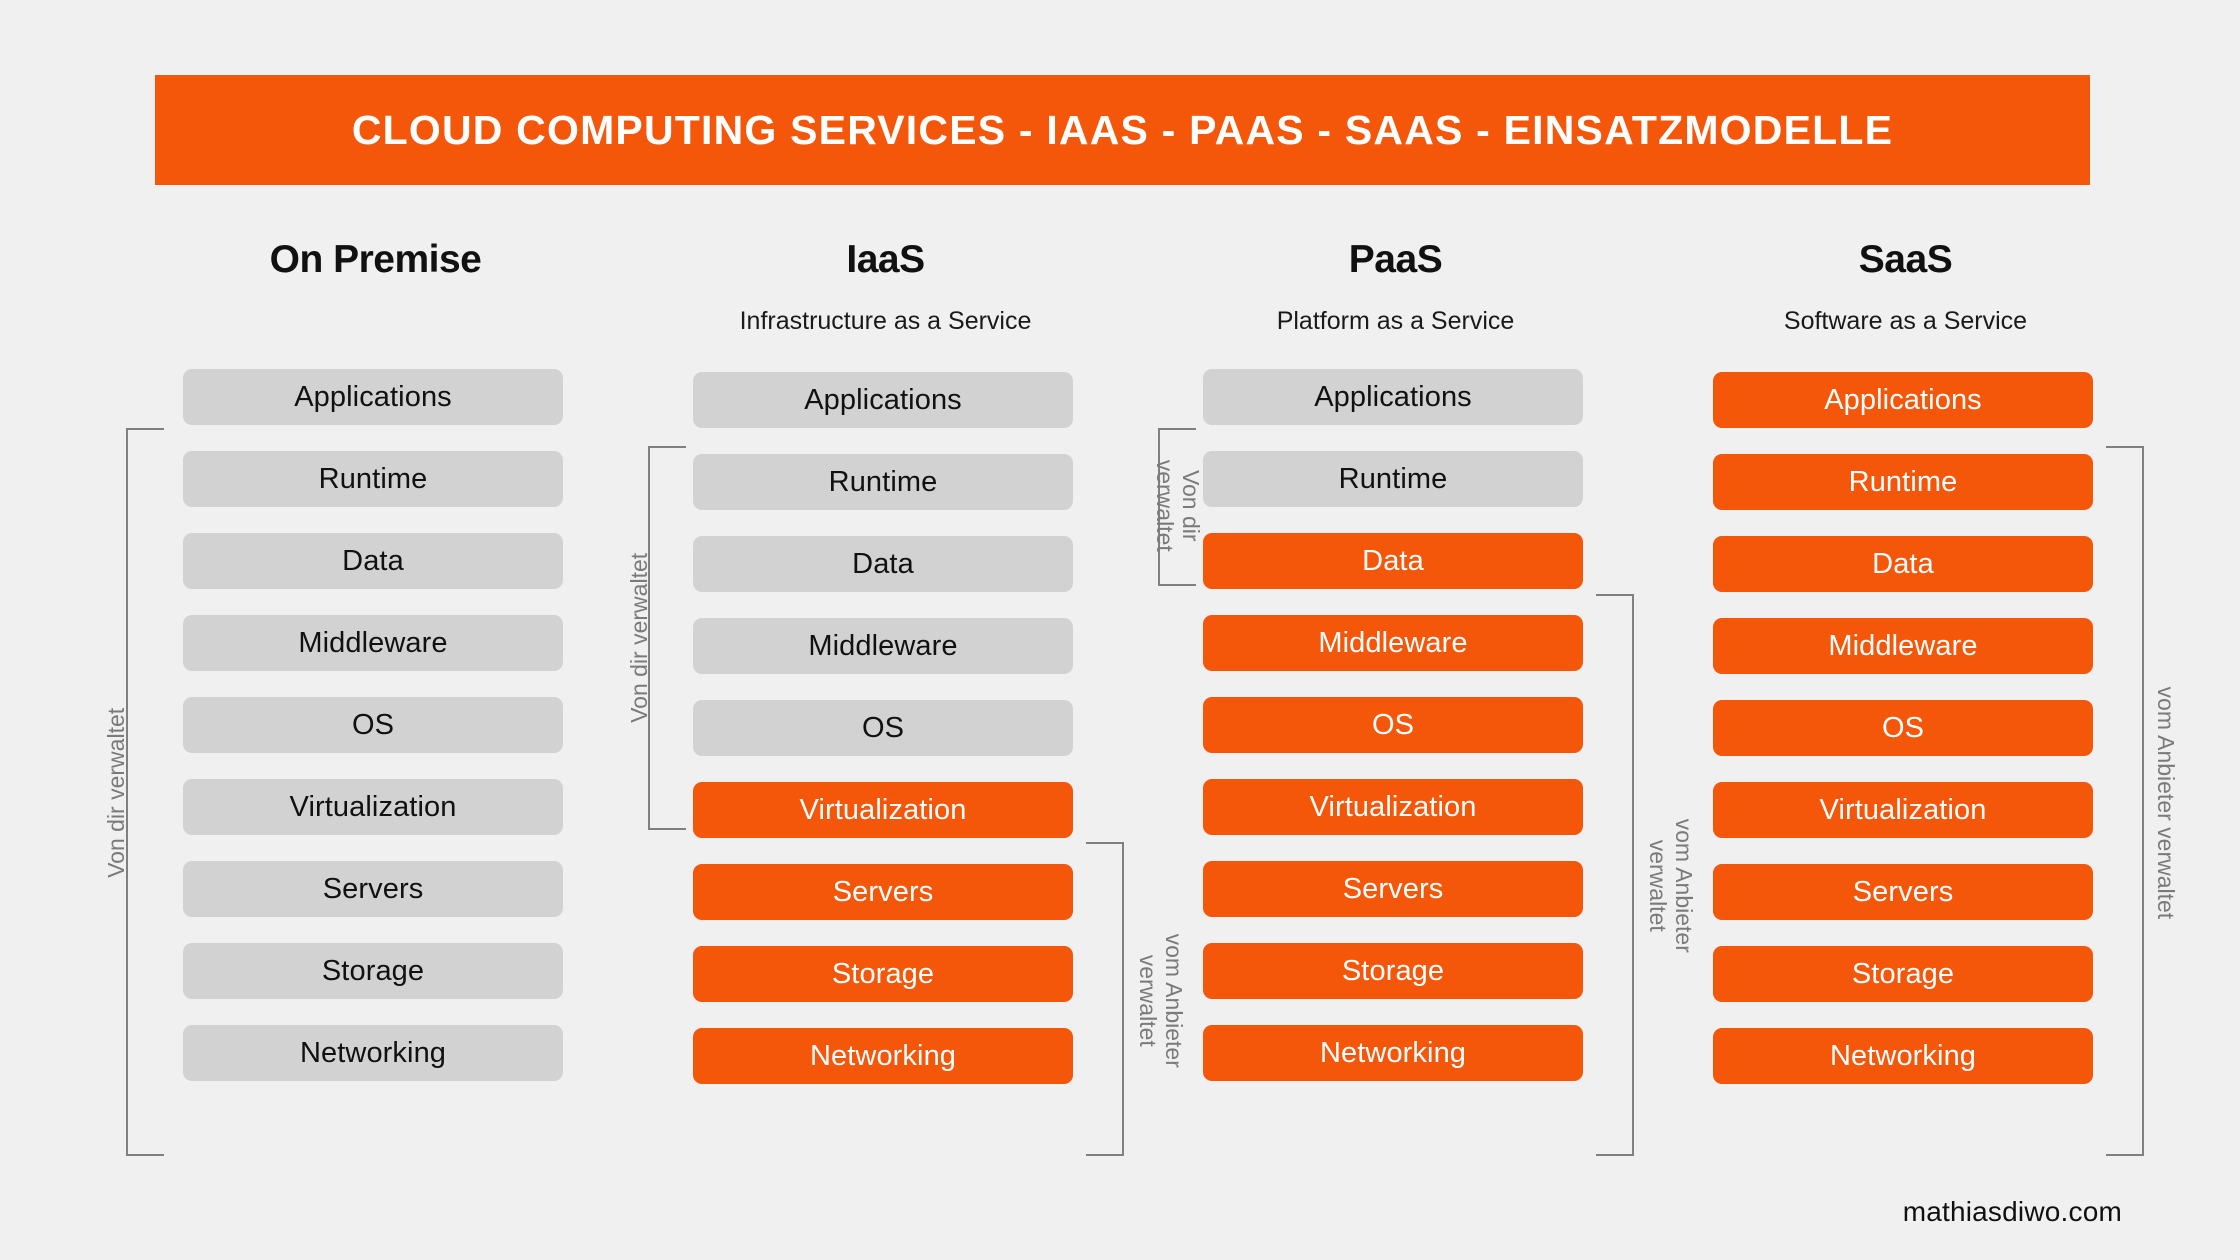 The height and width of the screenshot is (1260, 2240). Describe the element at coordinates (667, 638) in the screenshot. I see `bracket-iaas-self` at that location.